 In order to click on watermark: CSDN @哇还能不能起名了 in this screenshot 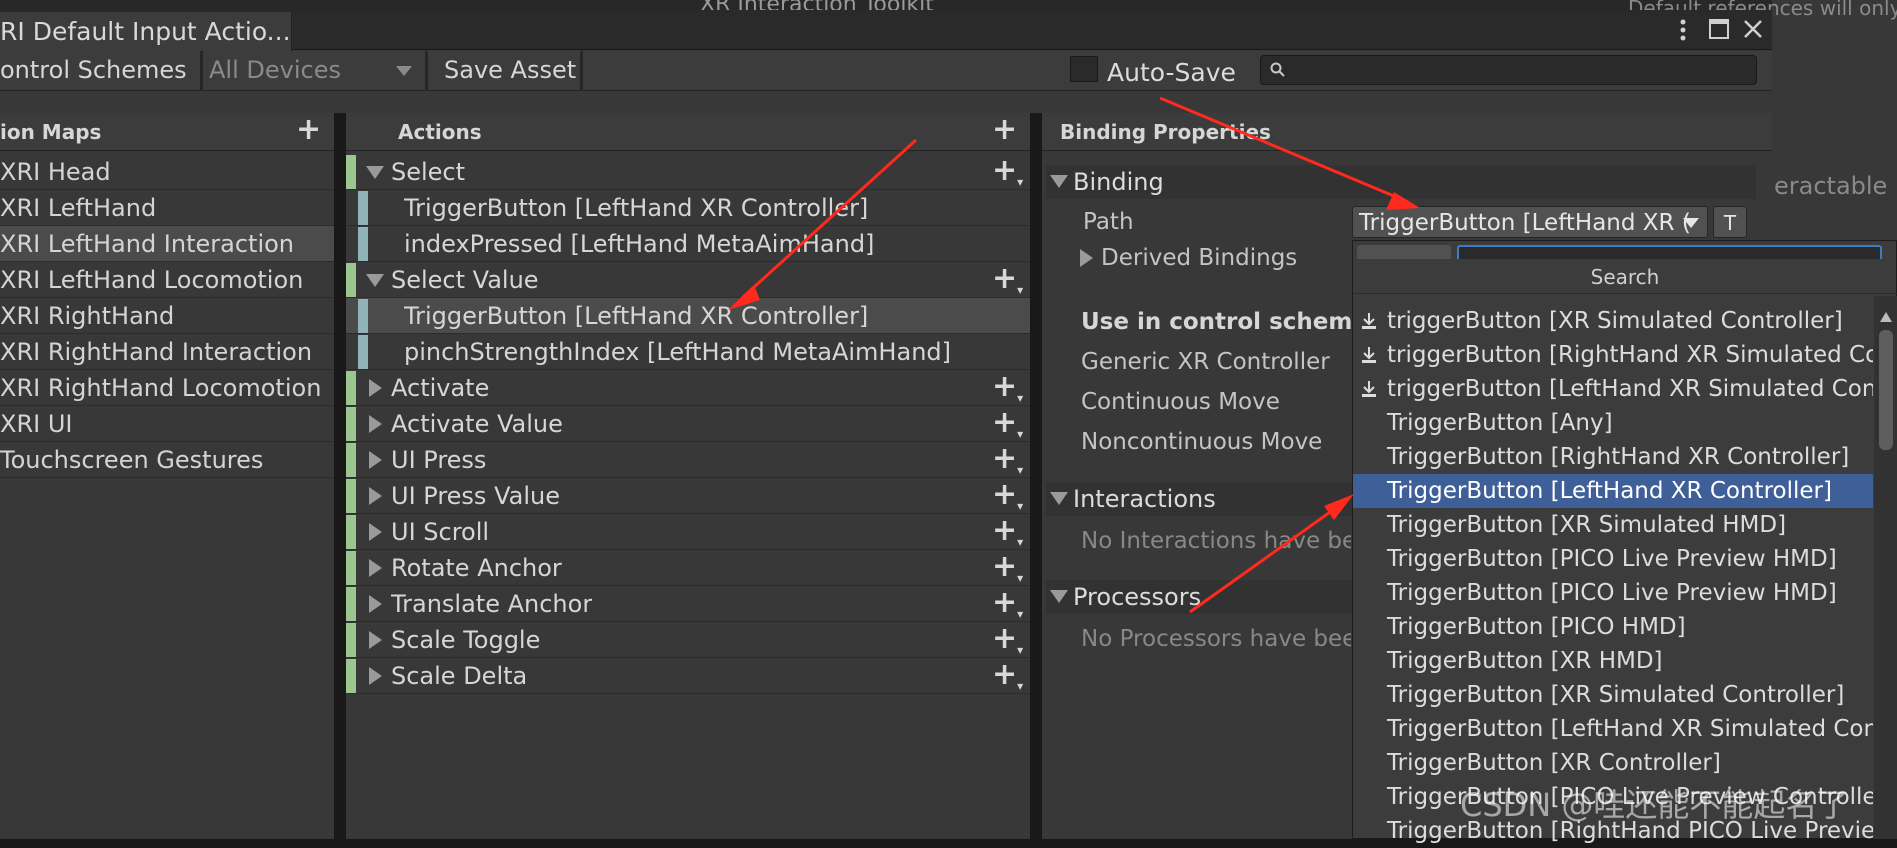, I will do `click(1655, 805)`.